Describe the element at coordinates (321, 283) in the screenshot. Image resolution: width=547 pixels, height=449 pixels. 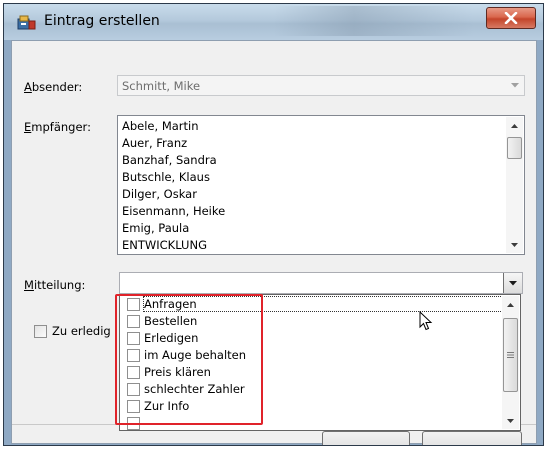
I see `message-combobox` at that location.